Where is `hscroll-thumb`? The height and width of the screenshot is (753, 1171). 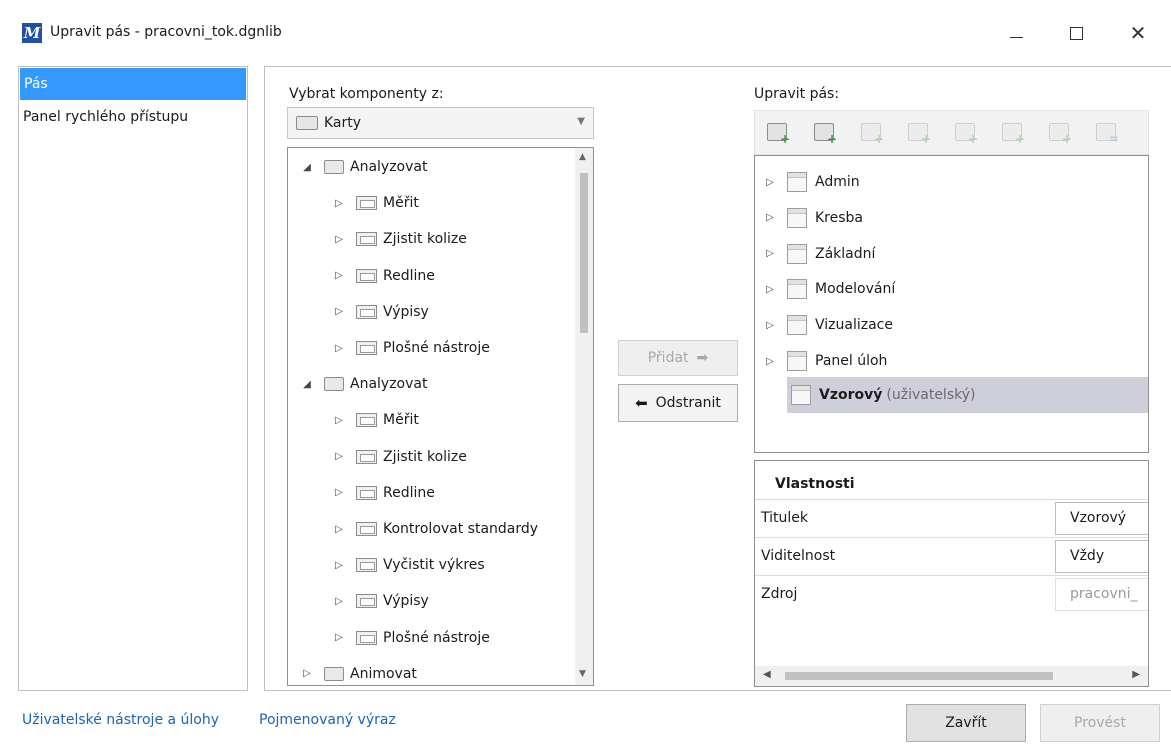
hscroll-thumb is located at coordinates (919, 676).